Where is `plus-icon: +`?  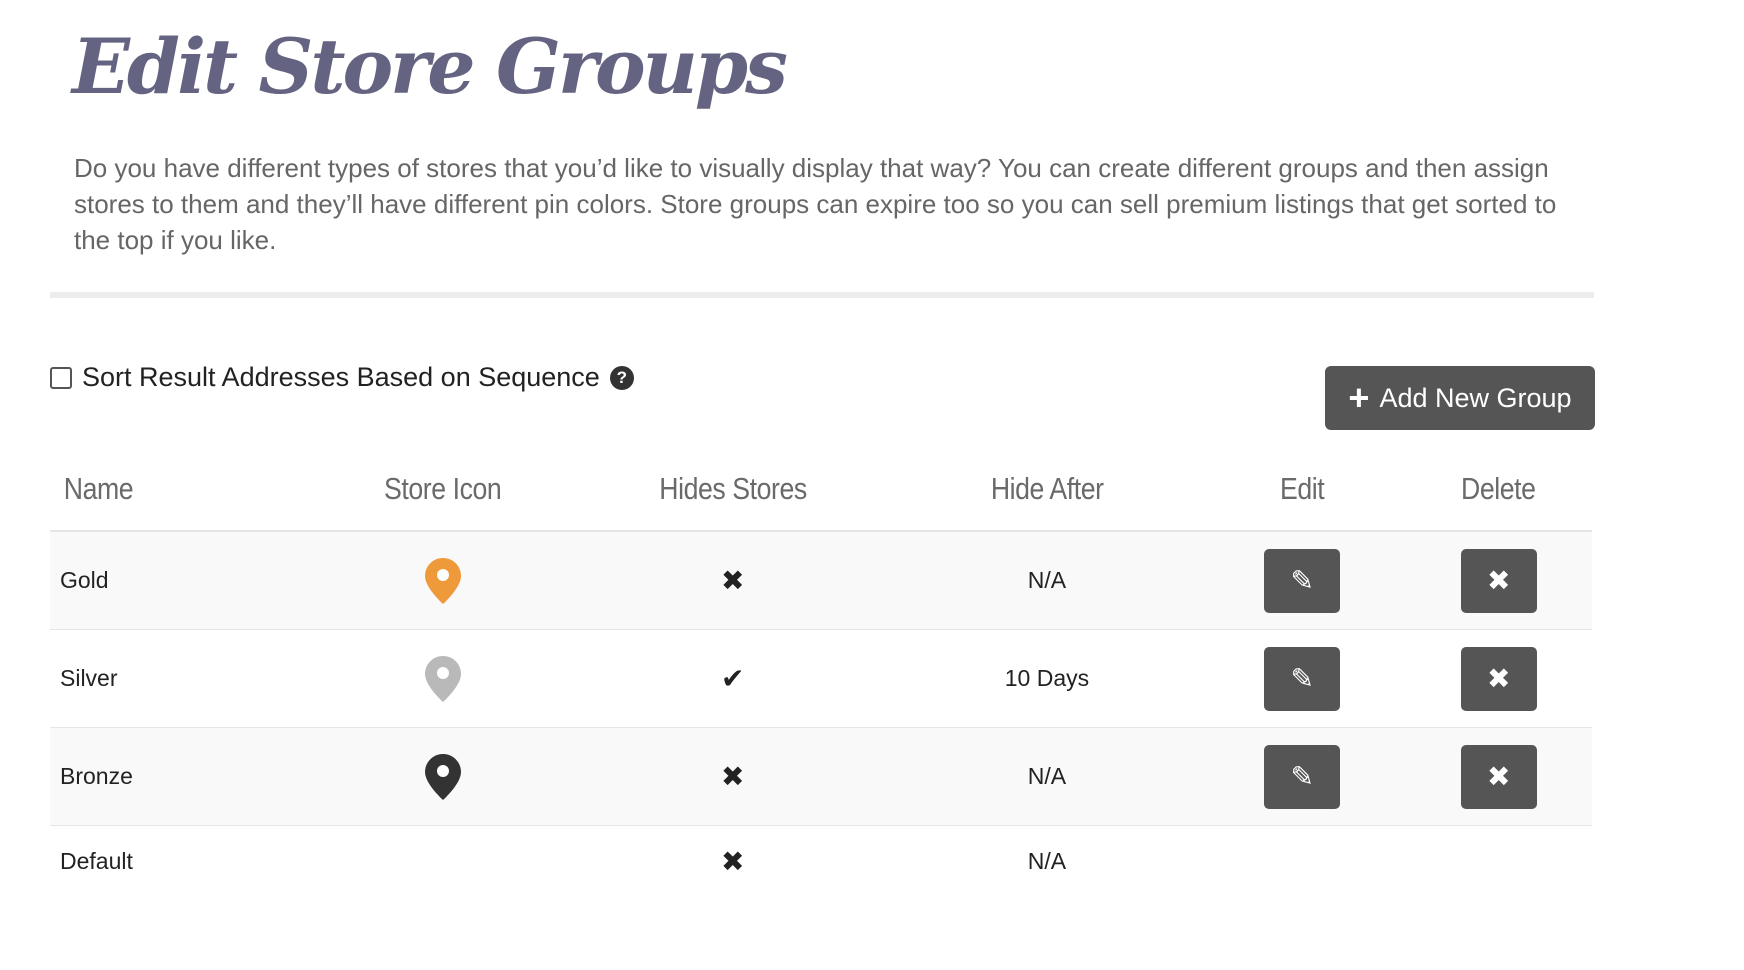 plus-icon: + is located at coordinates (1359, 397).